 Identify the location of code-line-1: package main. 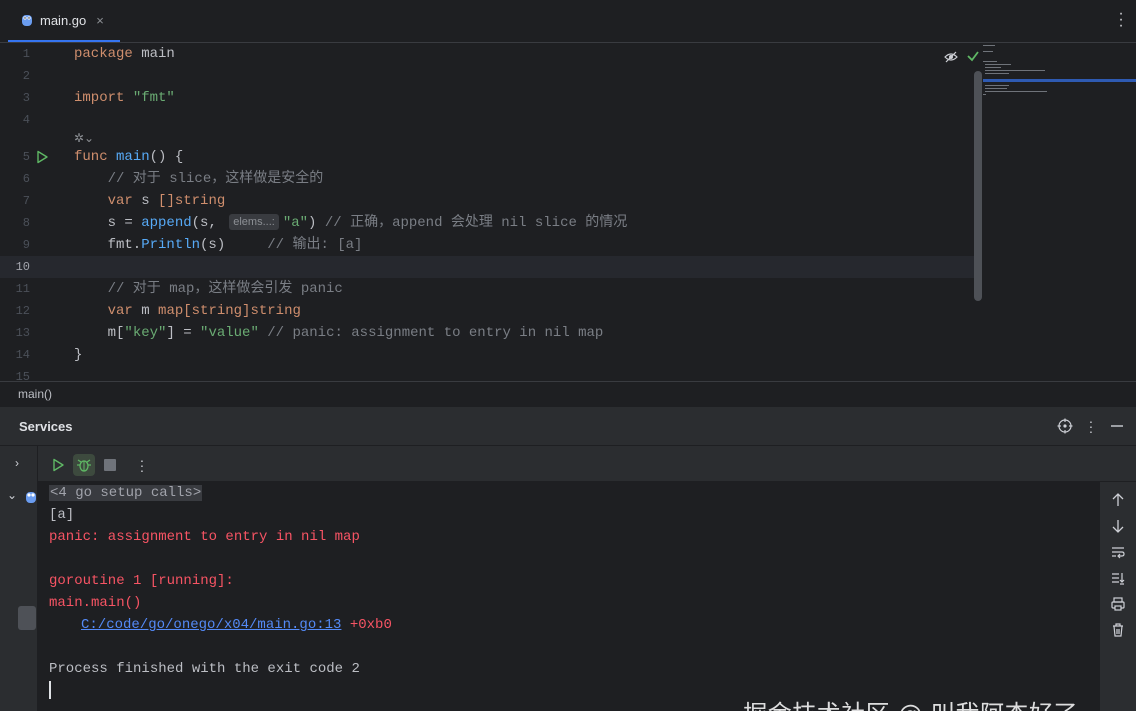
(124, 54).